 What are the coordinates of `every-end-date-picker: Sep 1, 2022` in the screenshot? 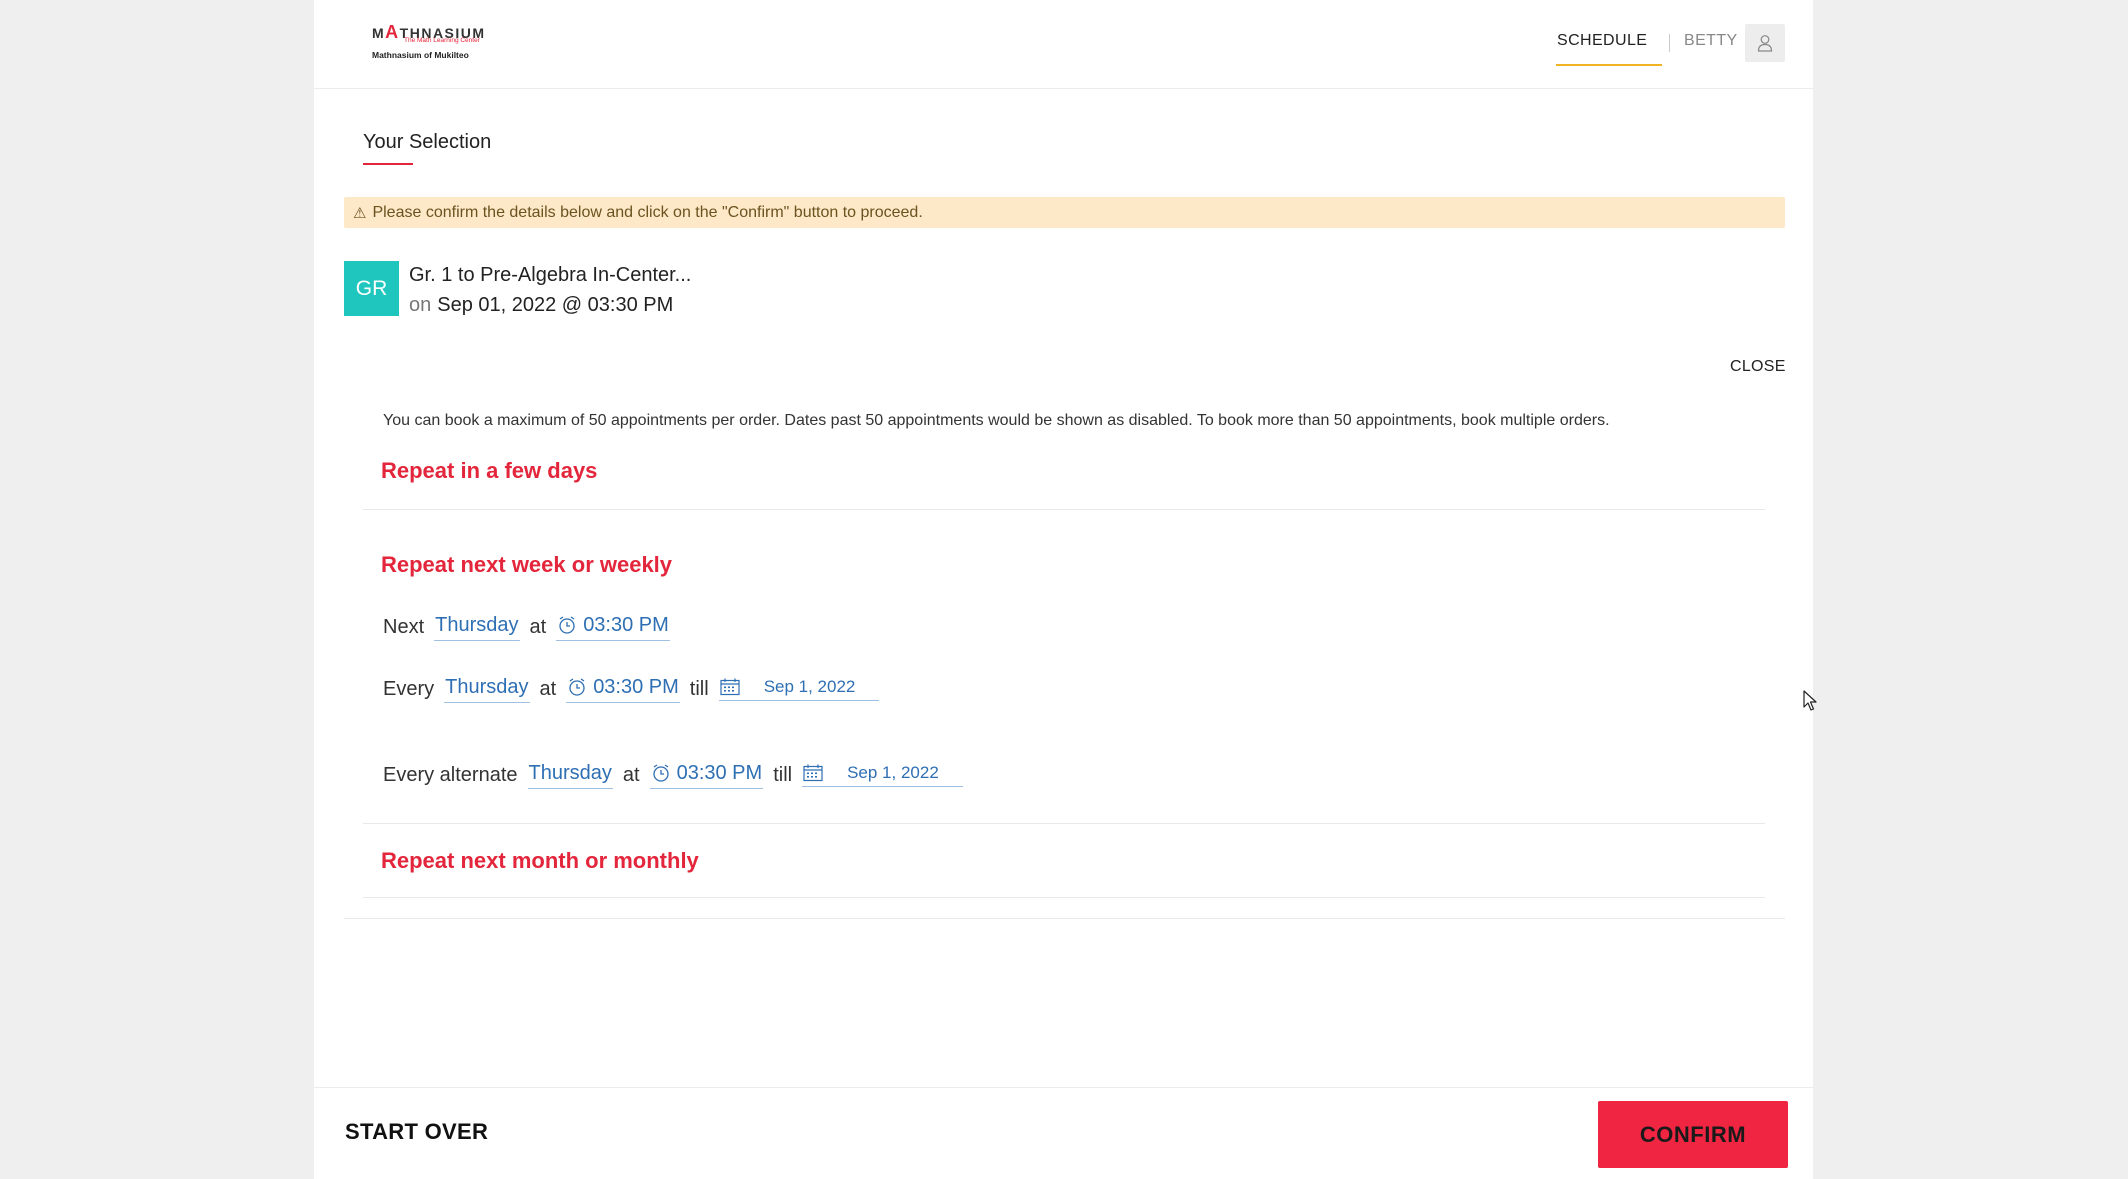 It's located at (799, 689).